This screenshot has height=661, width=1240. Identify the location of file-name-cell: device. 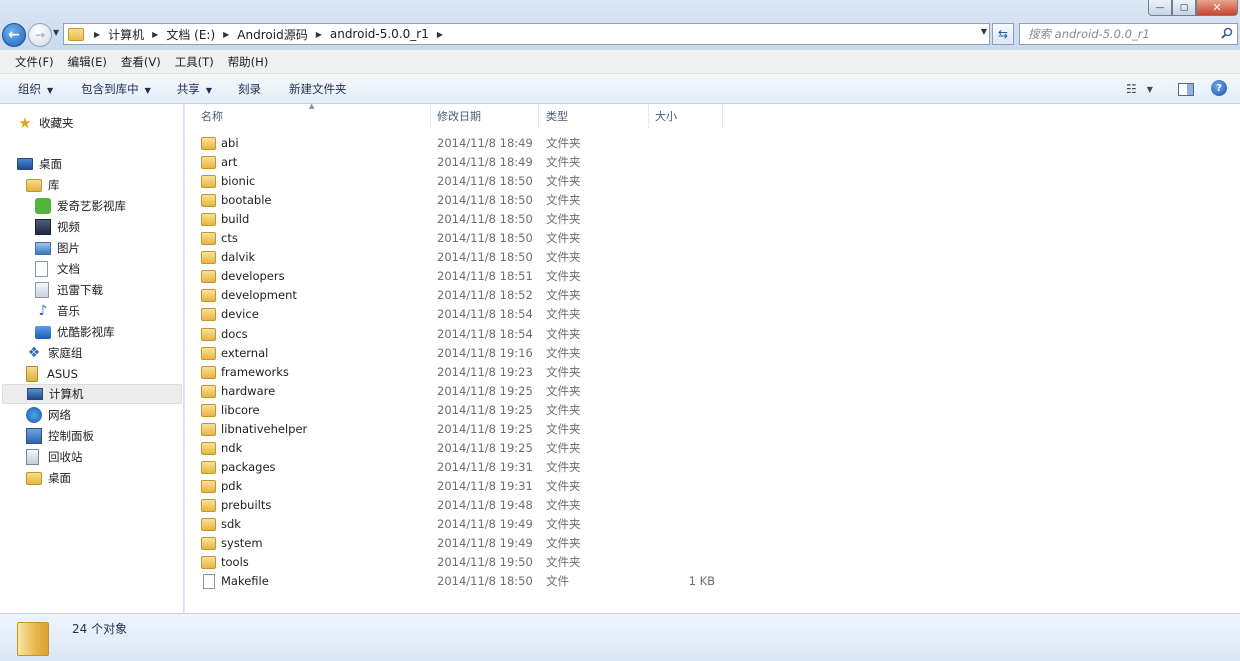
(230, 314).